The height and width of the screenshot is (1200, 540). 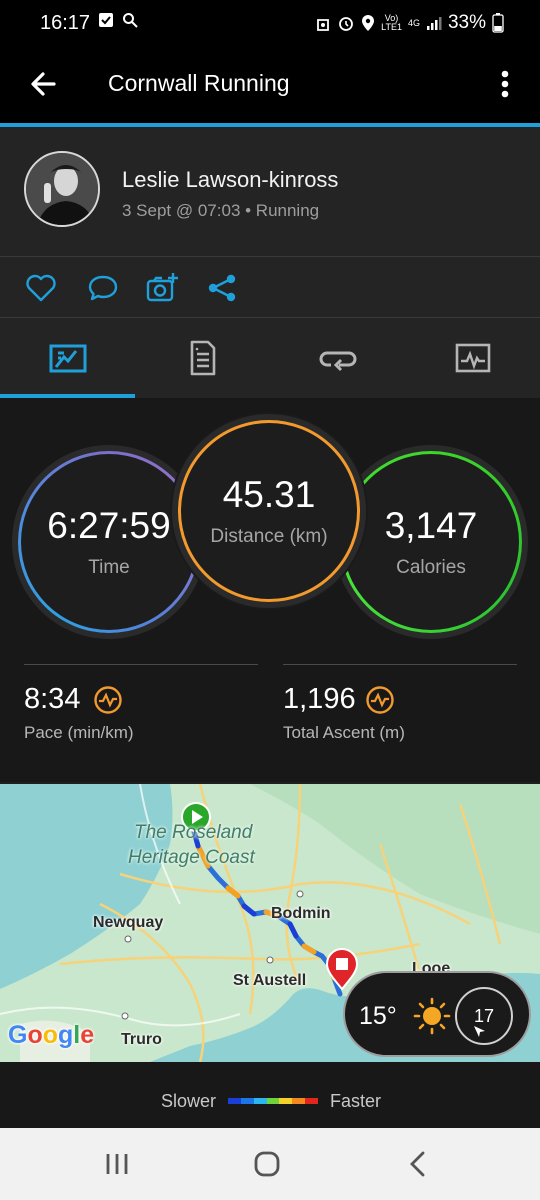 What do you see at coordinates (118, 20) in the screenshot?
I see `status-notification-icons` at bounding box center [118, 20].